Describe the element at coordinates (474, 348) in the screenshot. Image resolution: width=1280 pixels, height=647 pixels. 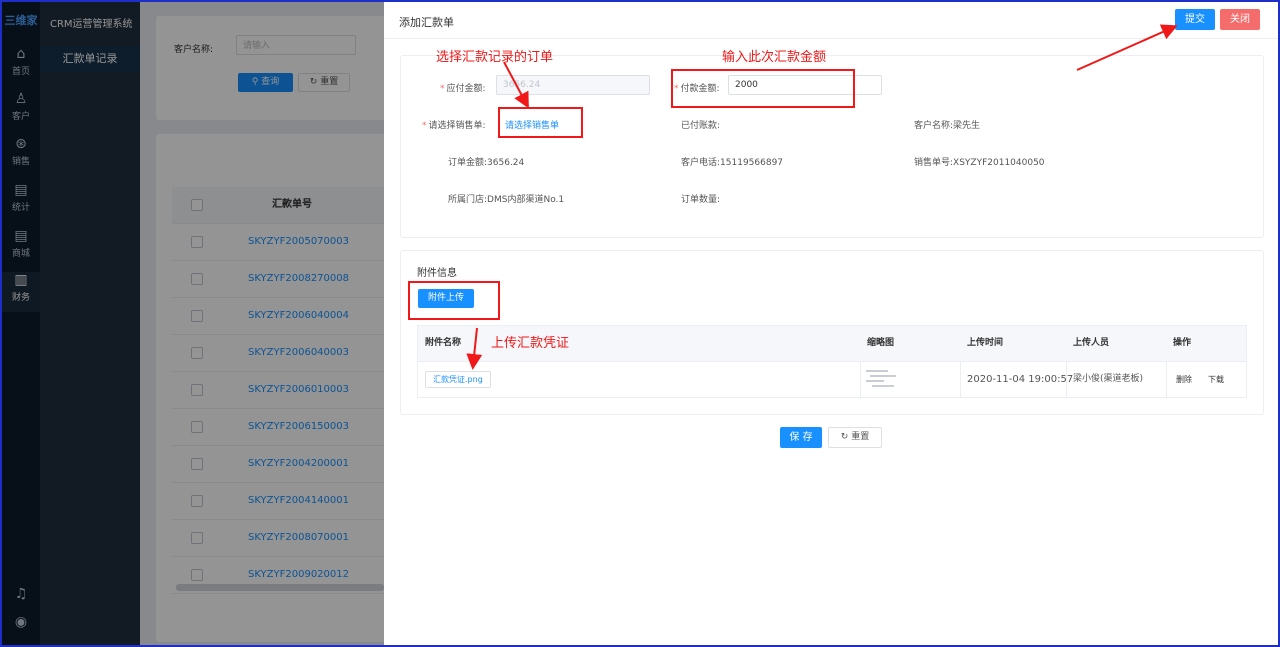
I see `arrow-to-attachment` at that location.